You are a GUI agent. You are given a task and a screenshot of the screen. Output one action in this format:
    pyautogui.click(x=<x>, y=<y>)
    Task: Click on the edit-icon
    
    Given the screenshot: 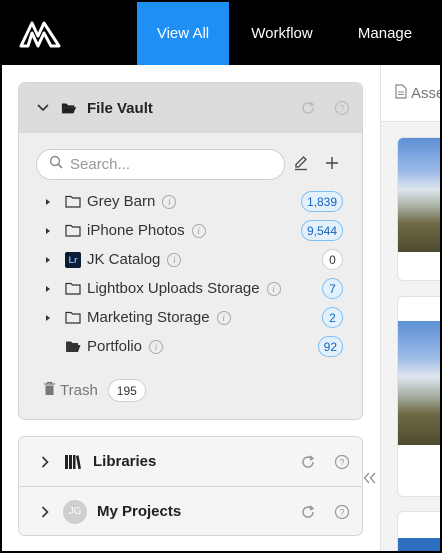 What is the action you would take?
    pyautogui.click(x=301, y=163)
    